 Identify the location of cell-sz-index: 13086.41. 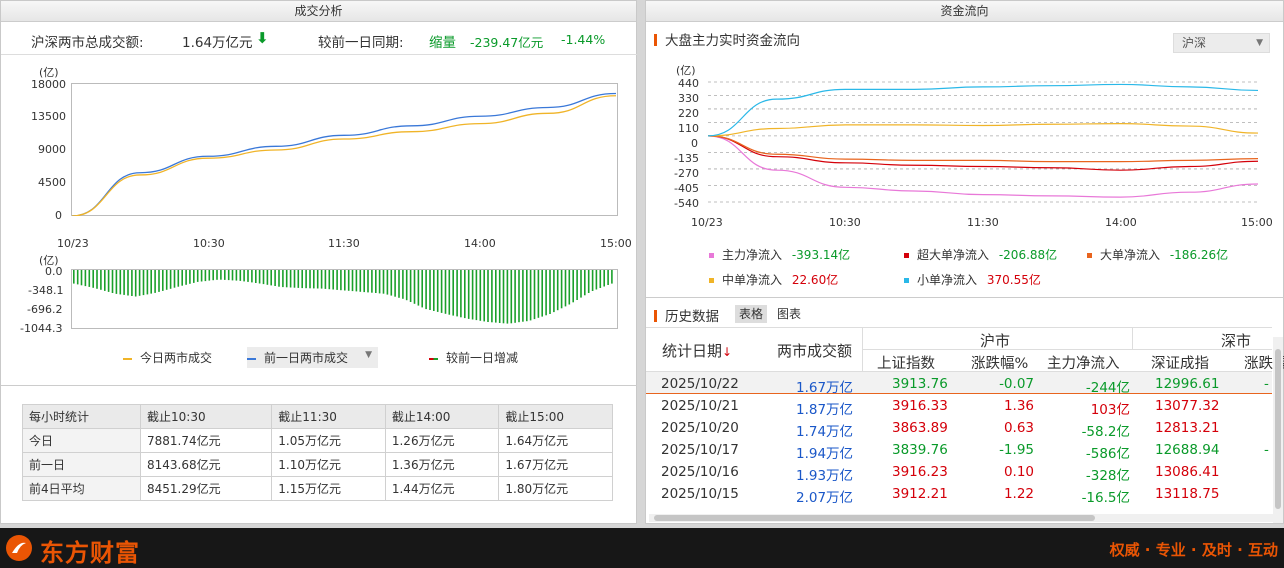
(1187, 472).